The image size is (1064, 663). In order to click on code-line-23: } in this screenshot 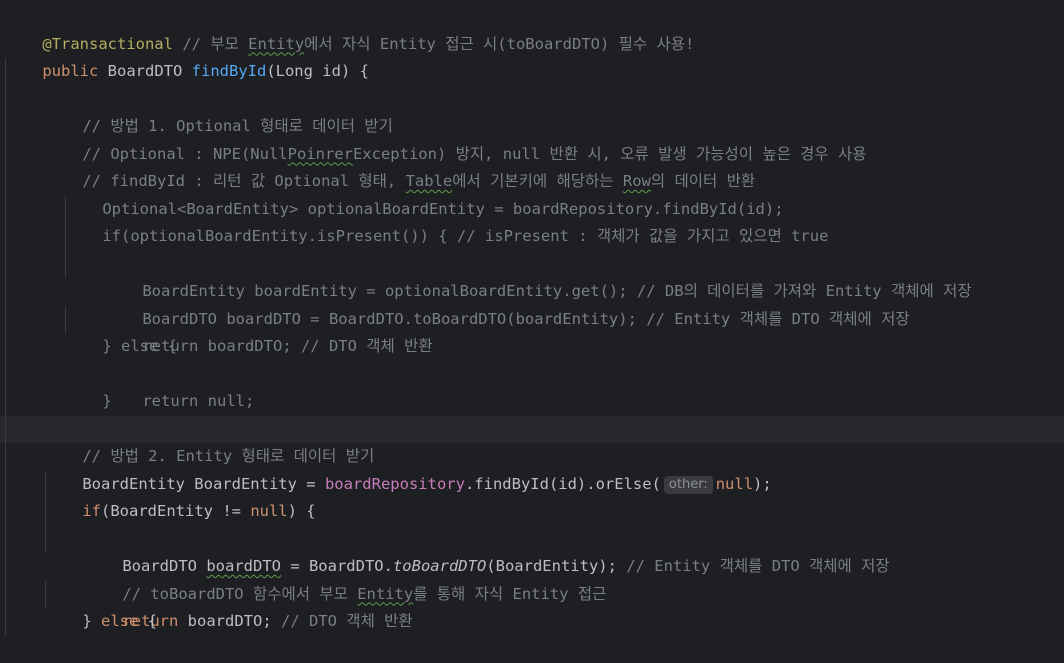, I will do `click(532, 622)`.